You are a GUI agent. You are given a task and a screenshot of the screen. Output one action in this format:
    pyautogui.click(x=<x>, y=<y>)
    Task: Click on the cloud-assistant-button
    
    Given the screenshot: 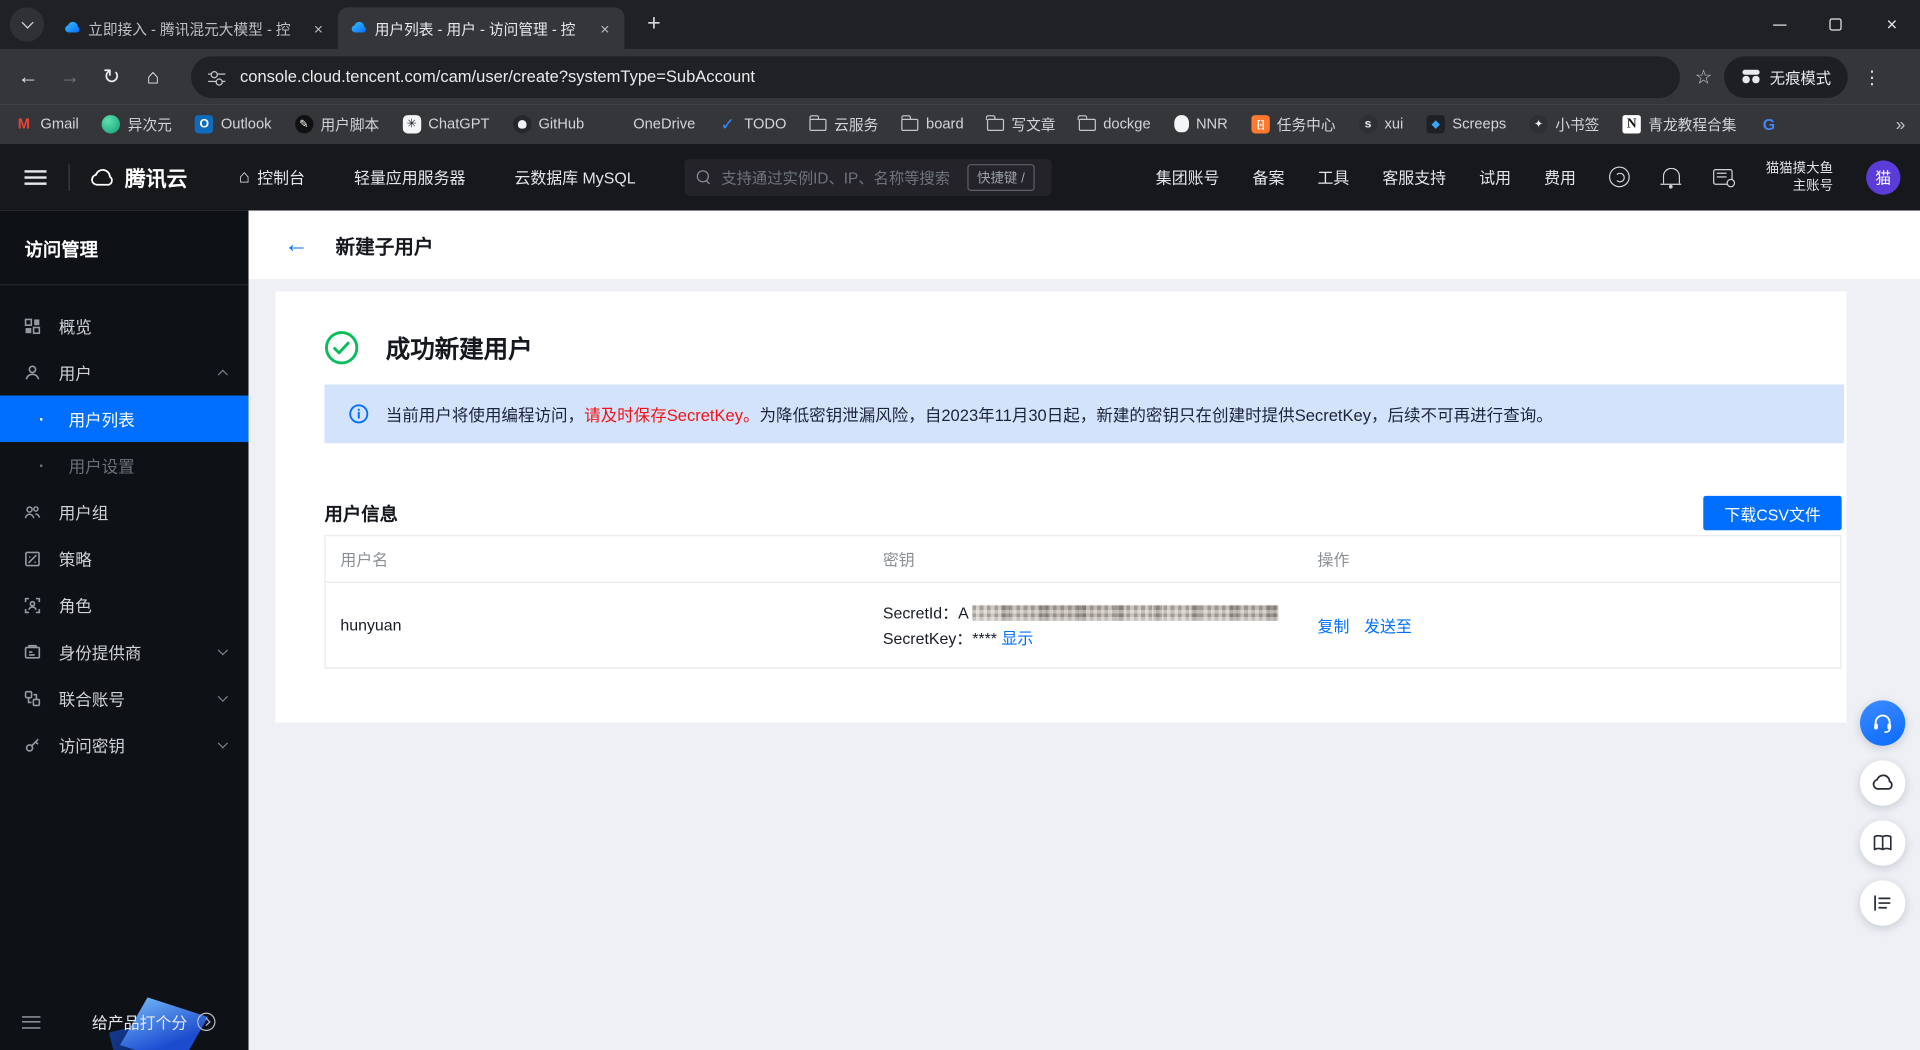 What is the action you would take?
    pyautogui.click(x=1883, y=783)
    